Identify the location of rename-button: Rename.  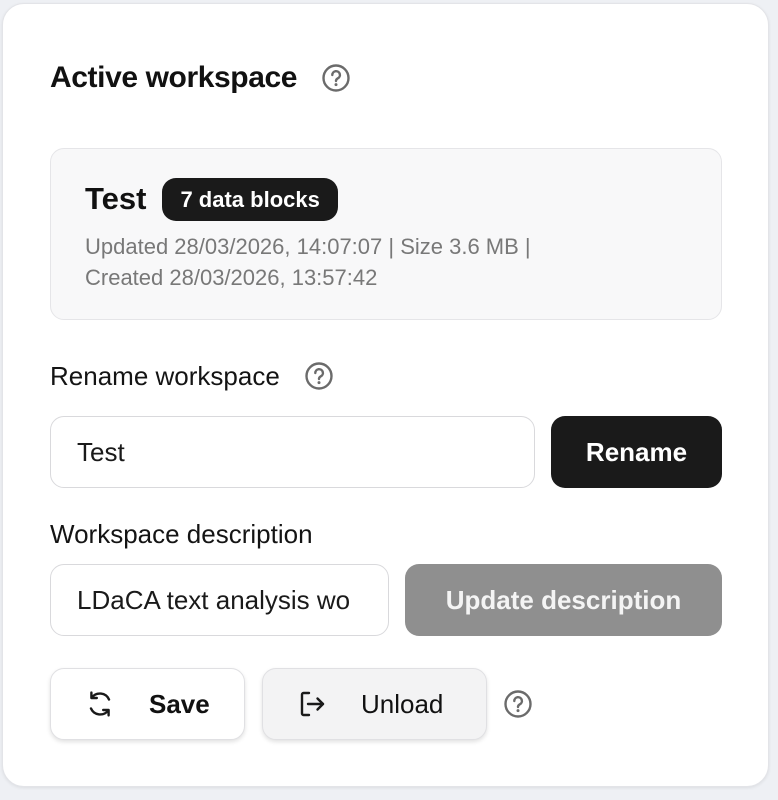
(636, 452).